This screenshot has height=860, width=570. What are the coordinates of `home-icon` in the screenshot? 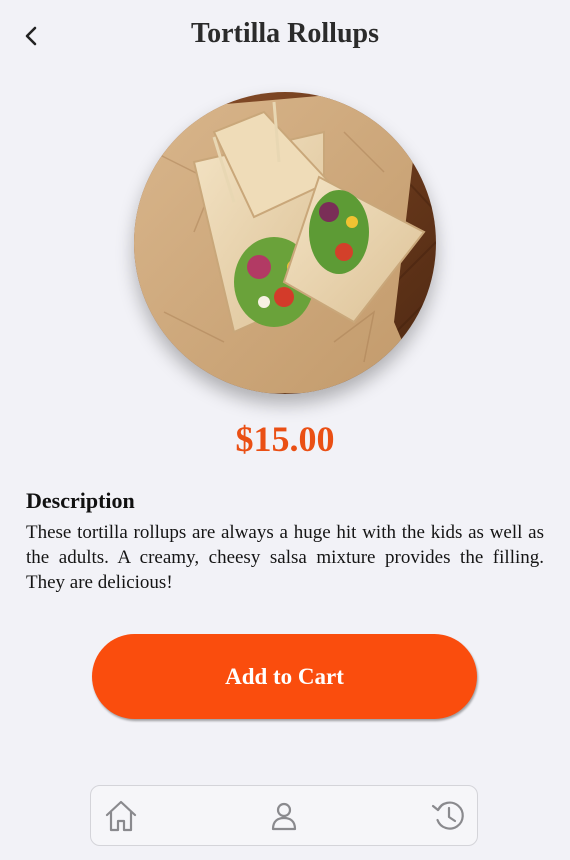 It's located at (121, 816).